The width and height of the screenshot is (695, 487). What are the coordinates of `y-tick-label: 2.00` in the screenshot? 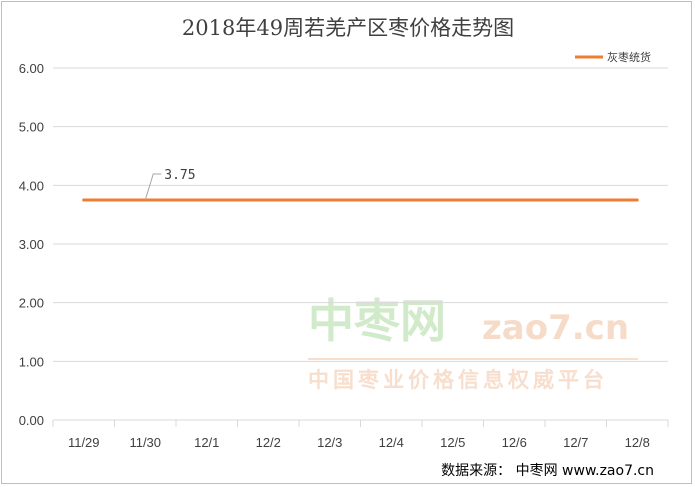 It's located at (31, 303).